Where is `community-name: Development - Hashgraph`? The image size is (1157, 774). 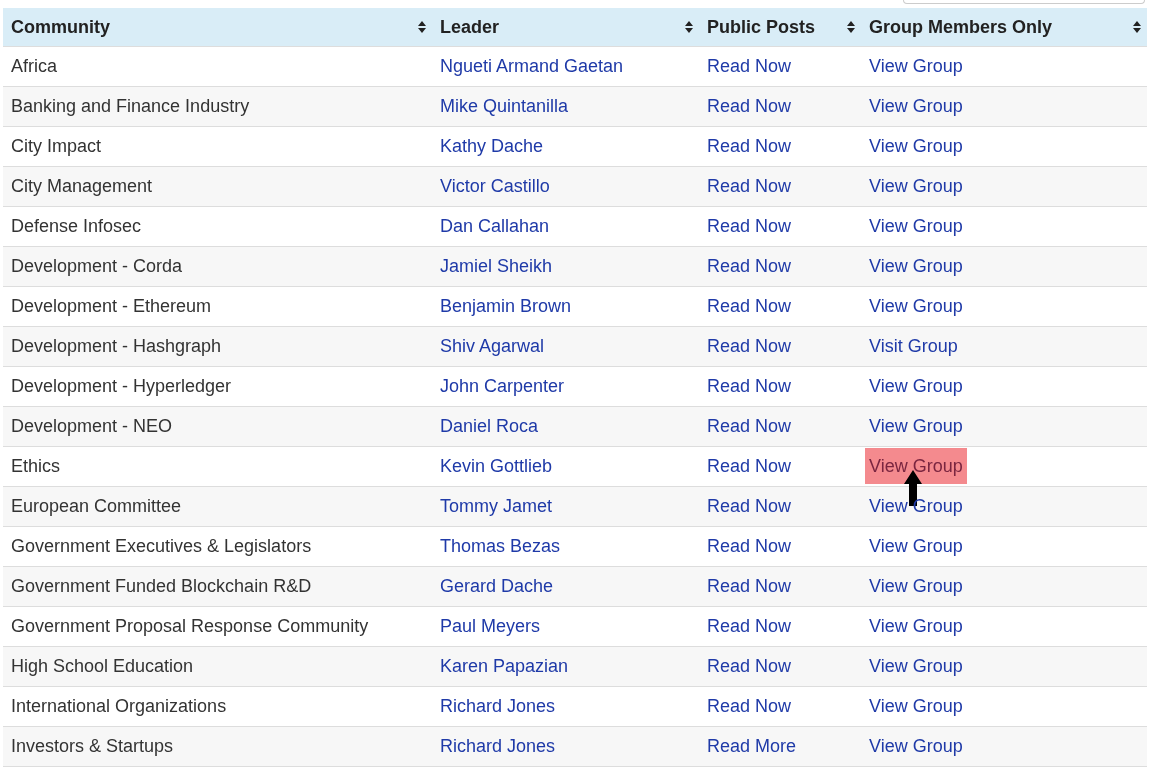
community-name: Development - Hashgraph is located at coordinates (116, 346).